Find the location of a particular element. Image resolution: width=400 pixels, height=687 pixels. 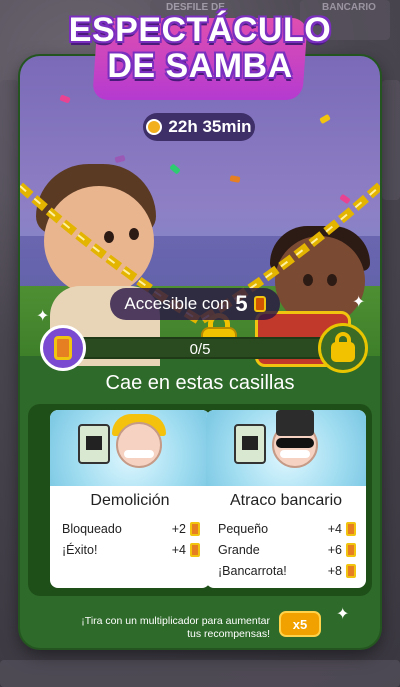

progress-bar: 0/5 is located at coordinates (200, 348).